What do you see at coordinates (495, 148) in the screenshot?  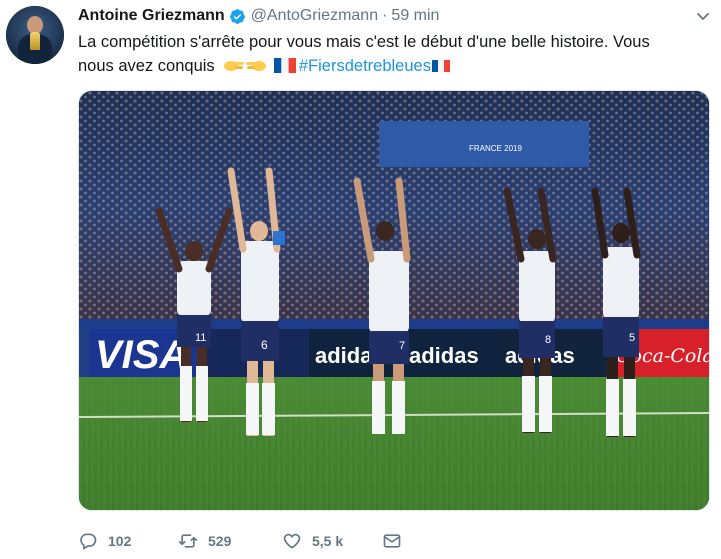 I see `stand-banner-text: FRANCE 2019` at bounding box center [495, 148].